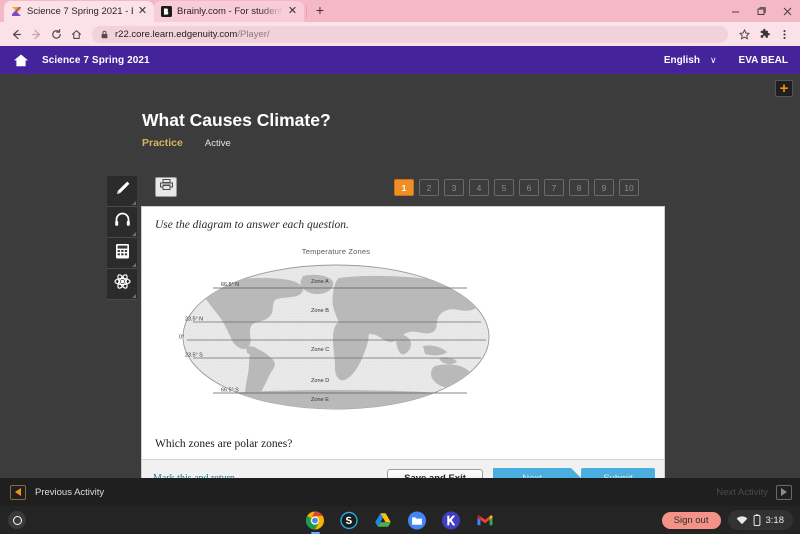 This screenshot has height=534, width=800. I want to click on url-path: /Player/, so click(253, 34).